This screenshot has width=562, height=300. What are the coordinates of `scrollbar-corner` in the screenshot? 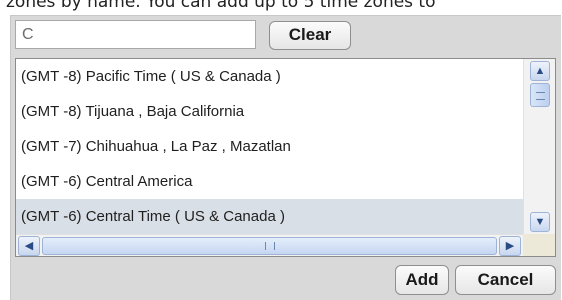 It's located at (539, 245).